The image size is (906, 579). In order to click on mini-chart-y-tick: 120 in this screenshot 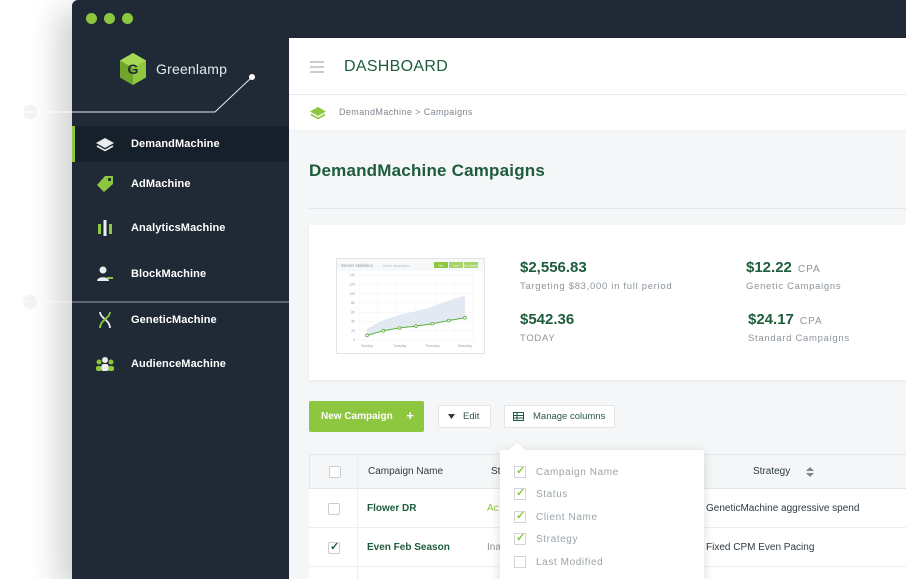, I will do `click(352, 284)`.